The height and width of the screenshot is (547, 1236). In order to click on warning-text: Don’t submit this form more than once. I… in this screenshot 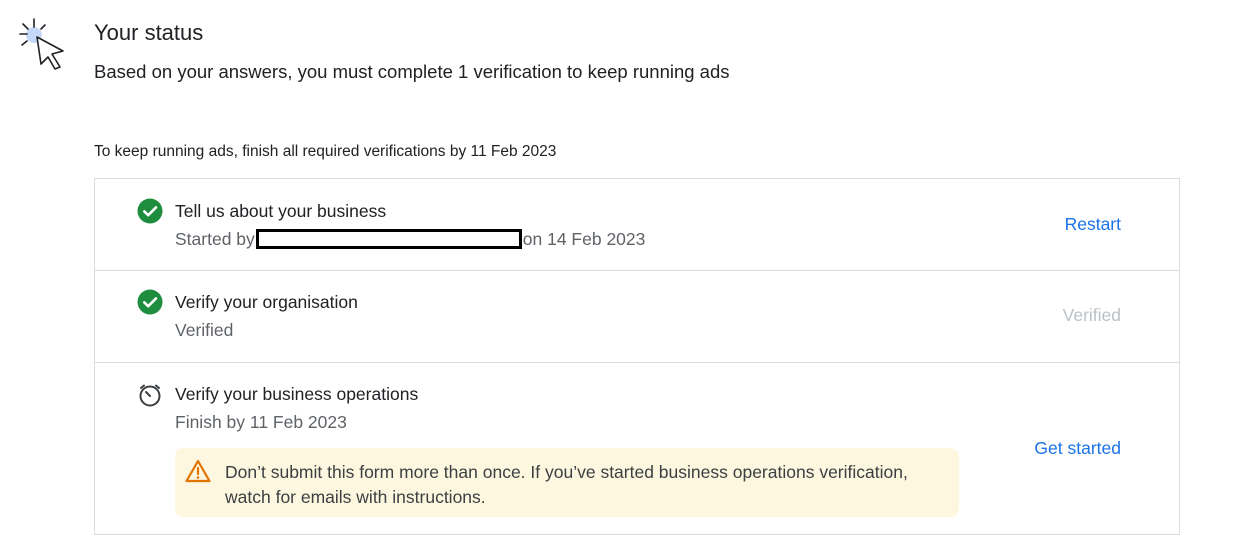, I will do `click(585, 485)`.